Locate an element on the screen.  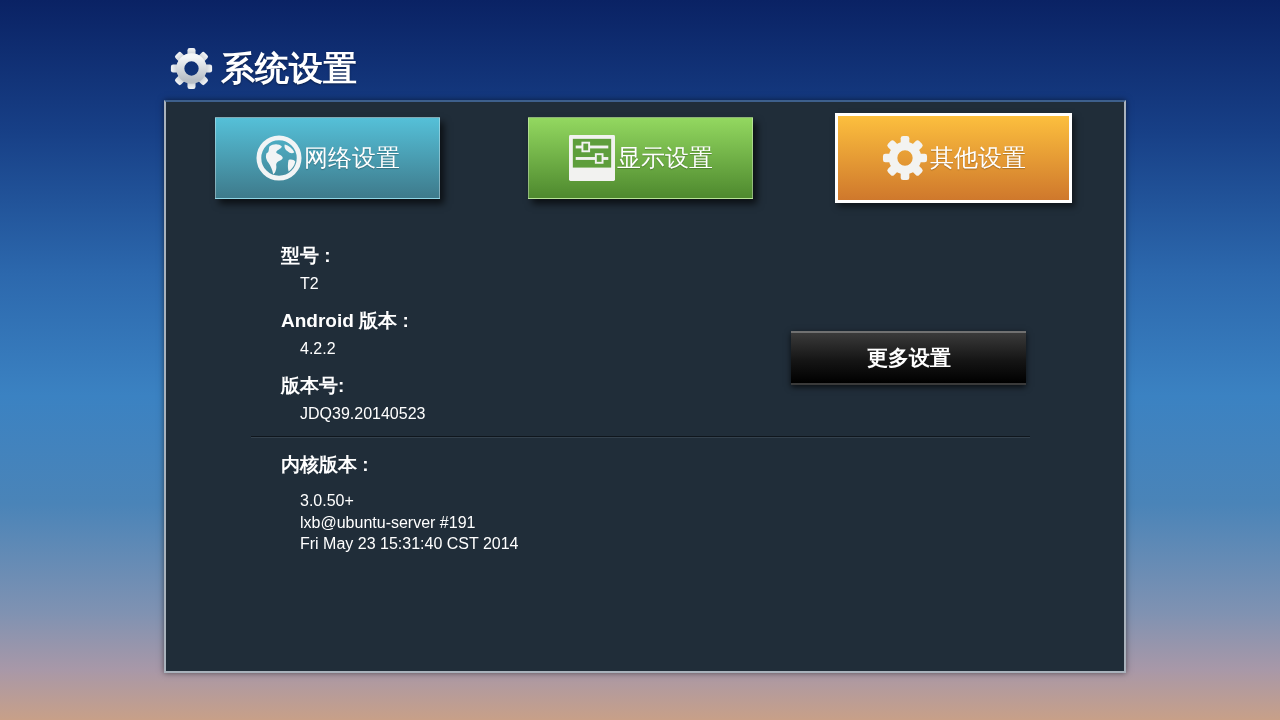
kernel-version-line: Fri May 23 15:31:40 CST 2014 is located at coordinates (410, 544).